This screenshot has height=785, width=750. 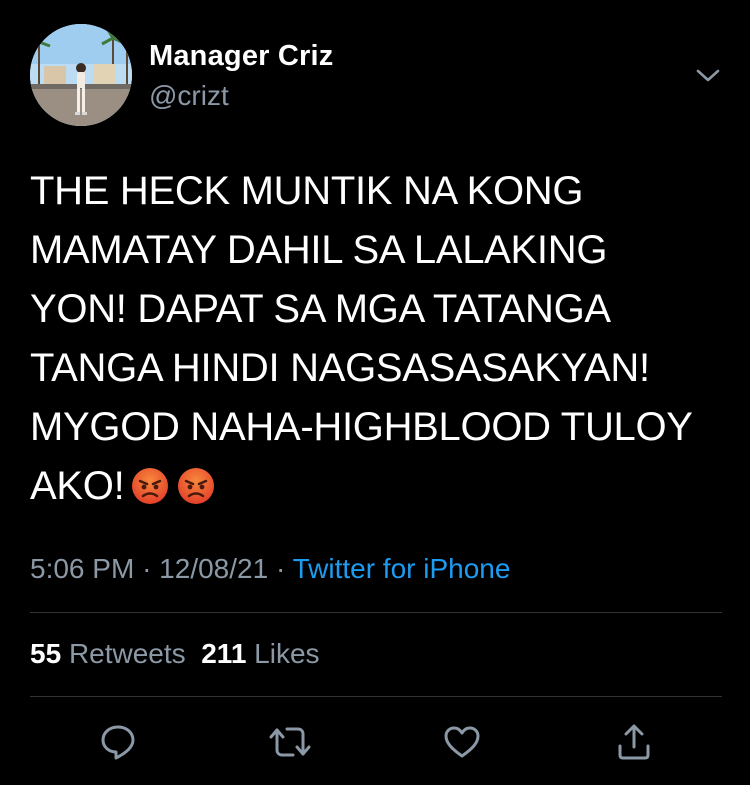 What do you see at coordinates (46, 653) in the screenshot?
I see `retweets-count: 55` at bounding box center [46, 653].